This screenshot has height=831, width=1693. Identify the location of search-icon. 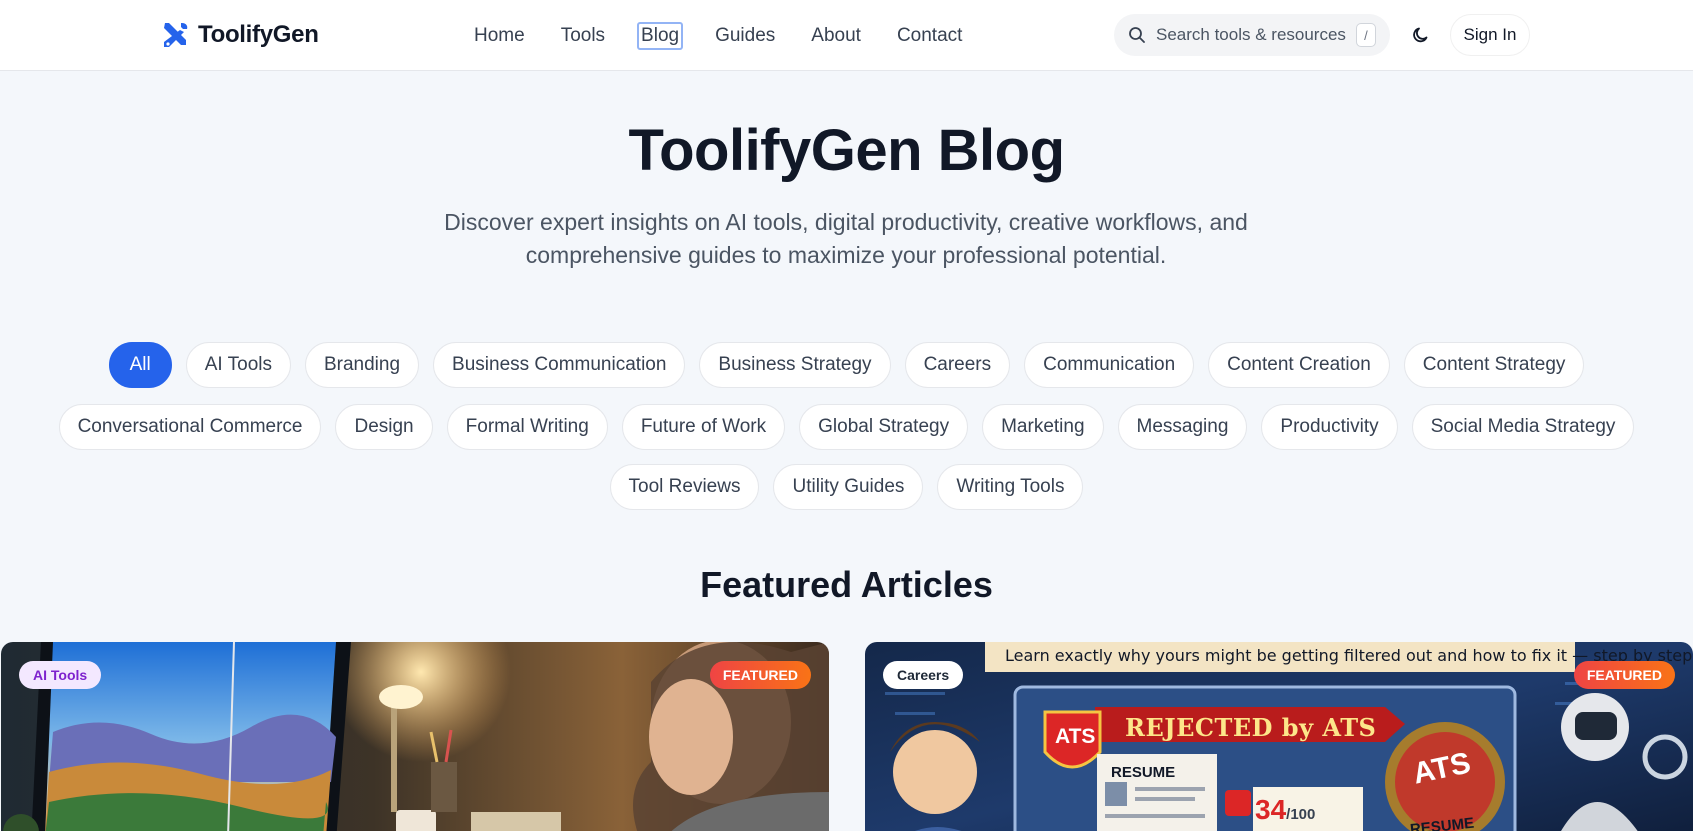
(1137, 35).